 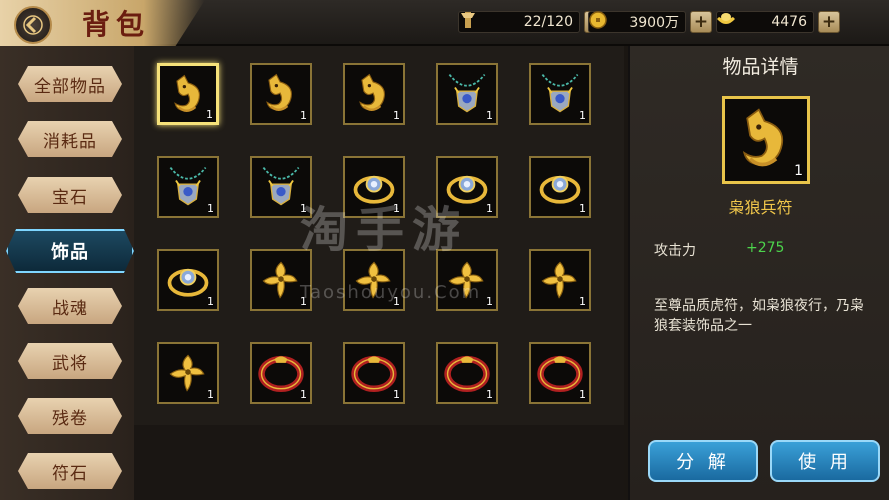 I want to click on category-war-souls: 战魂, so click(x=70, y=306).